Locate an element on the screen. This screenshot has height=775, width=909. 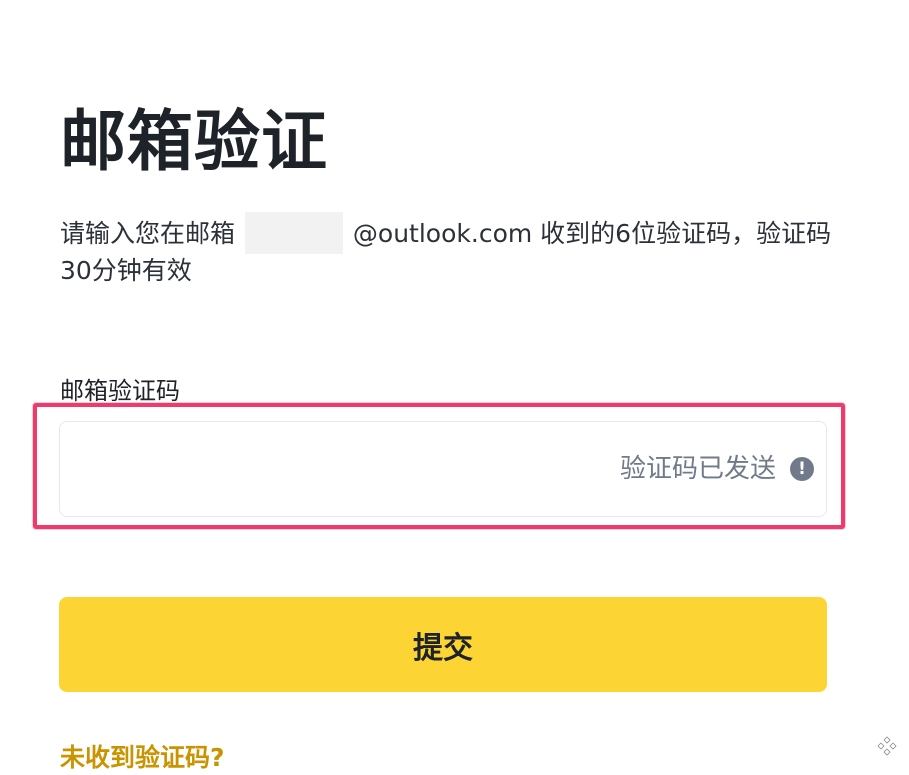
resend-code-link: 未收到验证码? is located at coordinates (142, 758).